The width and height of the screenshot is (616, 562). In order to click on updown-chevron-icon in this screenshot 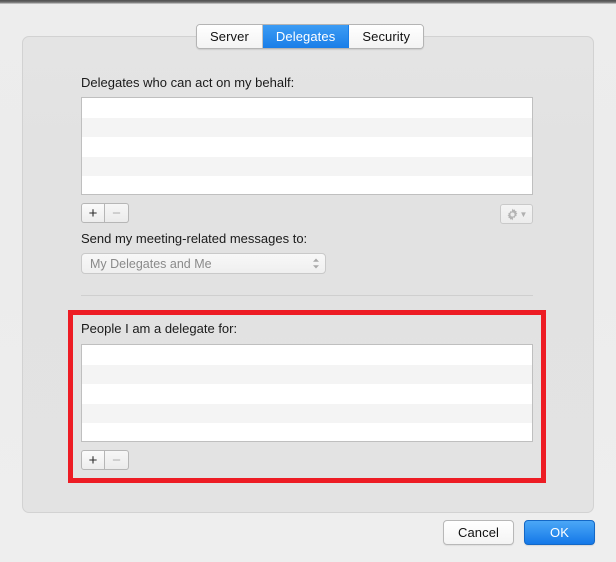, I will do `click(316, 263)`.